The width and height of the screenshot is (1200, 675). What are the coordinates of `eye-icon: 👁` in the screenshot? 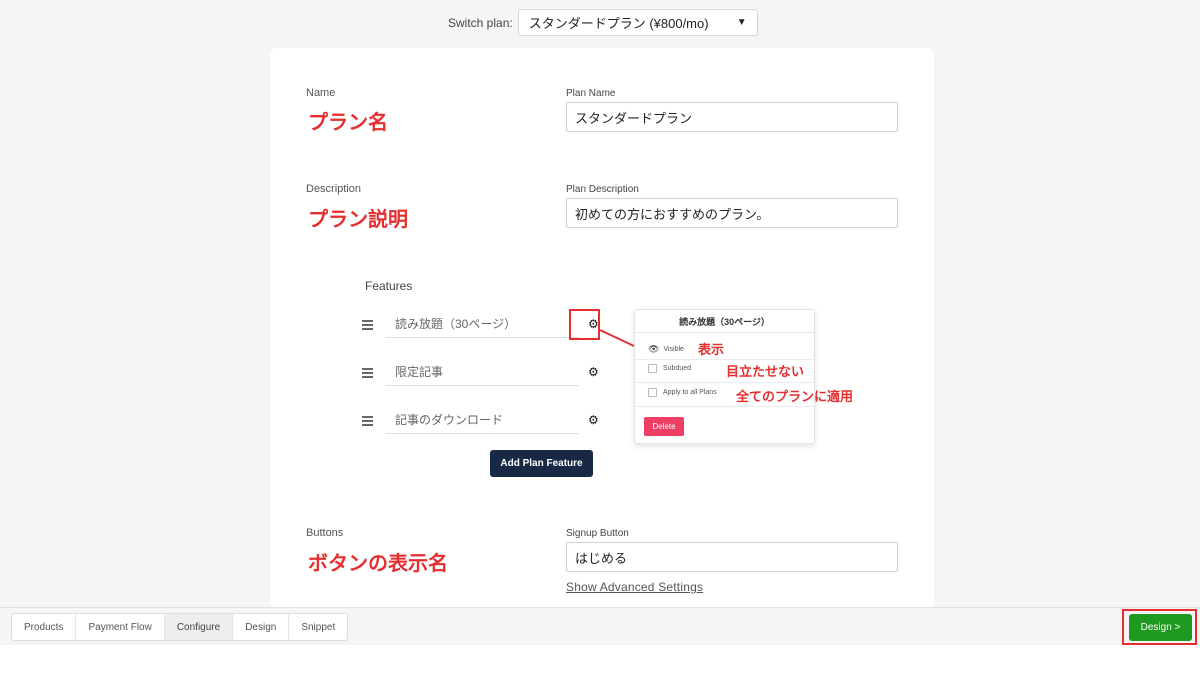 It's located at (654, 349).